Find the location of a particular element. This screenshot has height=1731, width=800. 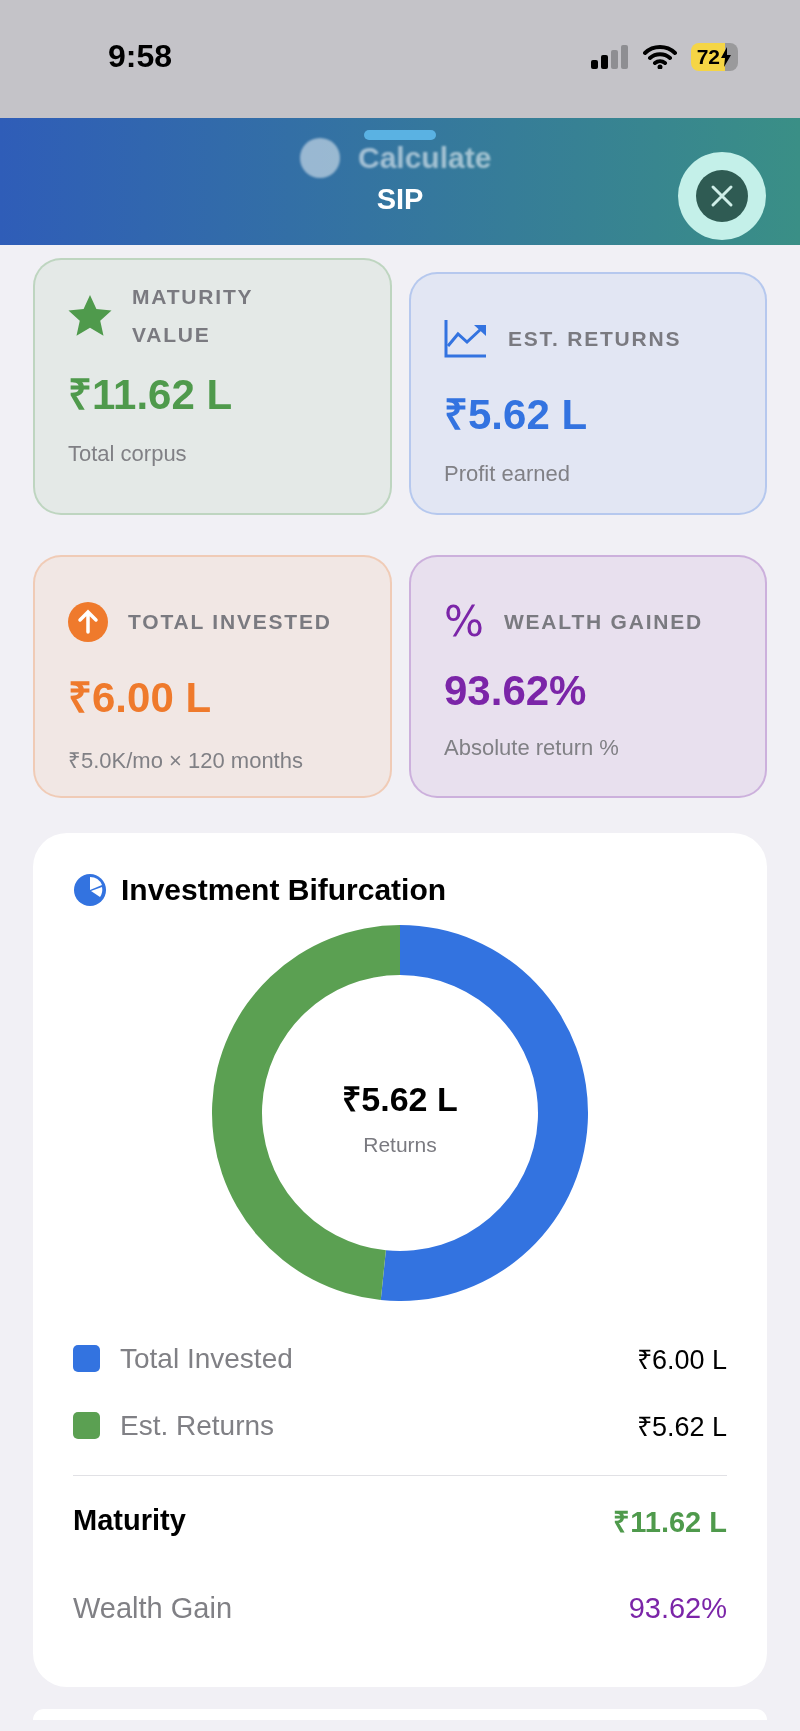

stat-value: ₹6.00 L is located at coordinates (140, 698).